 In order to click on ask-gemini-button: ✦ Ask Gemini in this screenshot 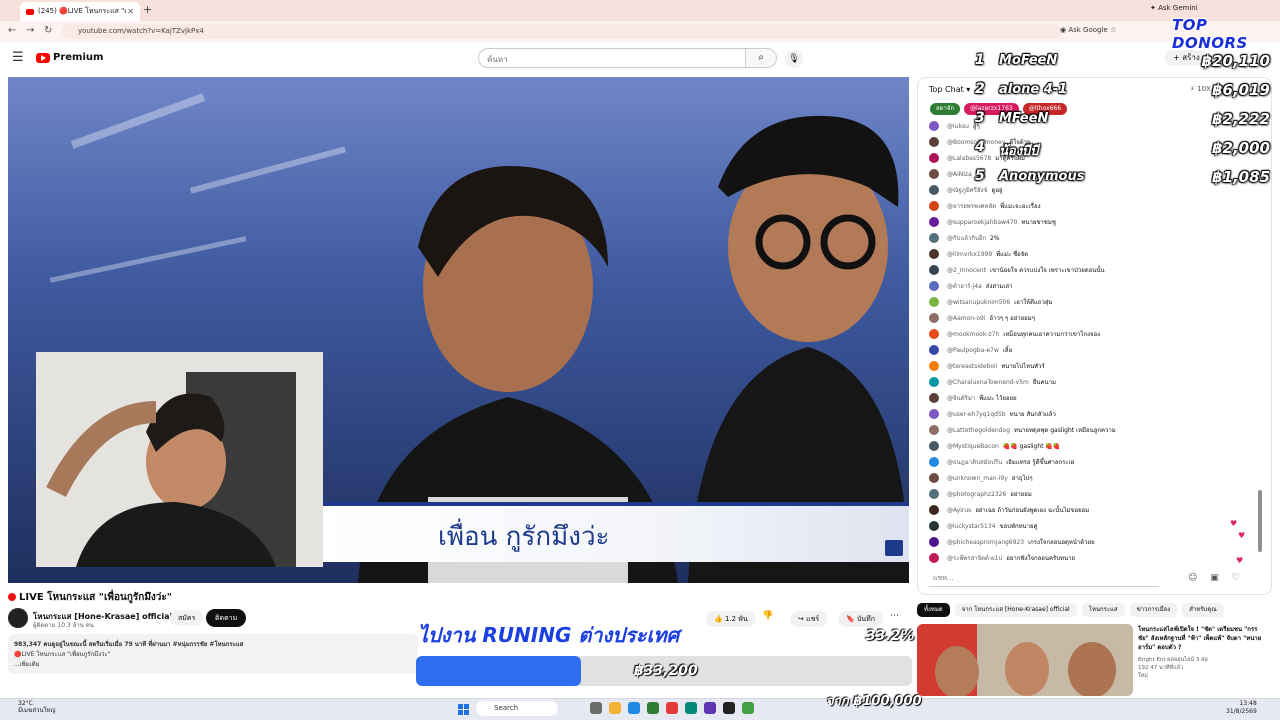, I will do `click(1174, 8)`.